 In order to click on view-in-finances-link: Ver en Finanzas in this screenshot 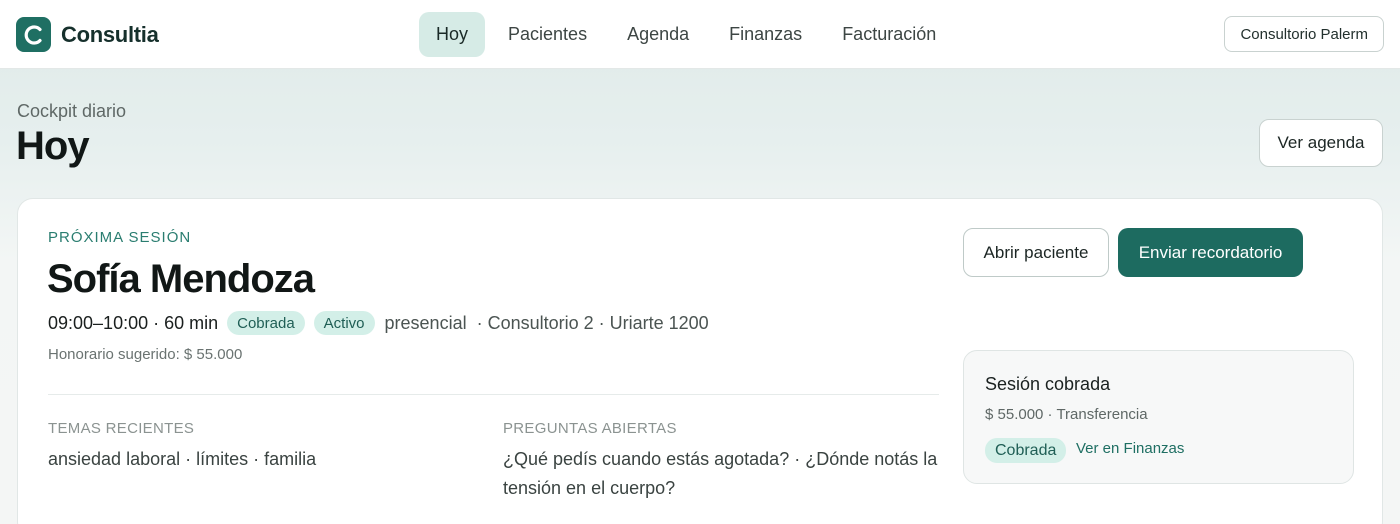, I will do `click(1130, 448)`.